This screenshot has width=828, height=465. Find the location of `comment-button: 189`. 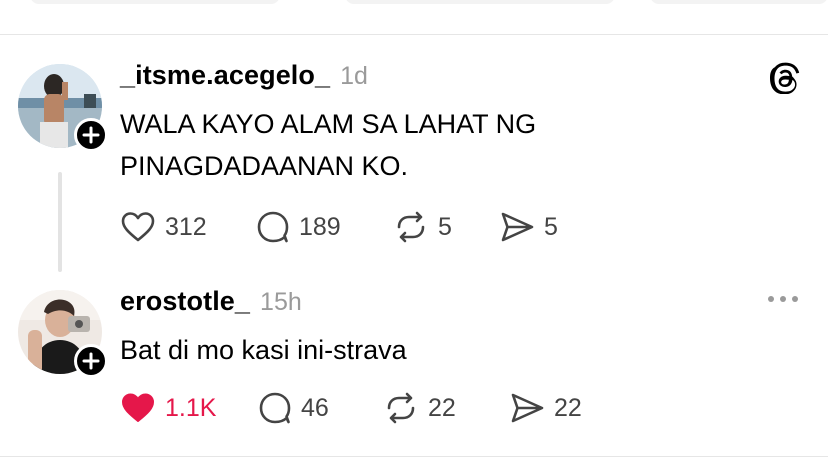

comment-button: 189 is located at coordinates (324, 227).